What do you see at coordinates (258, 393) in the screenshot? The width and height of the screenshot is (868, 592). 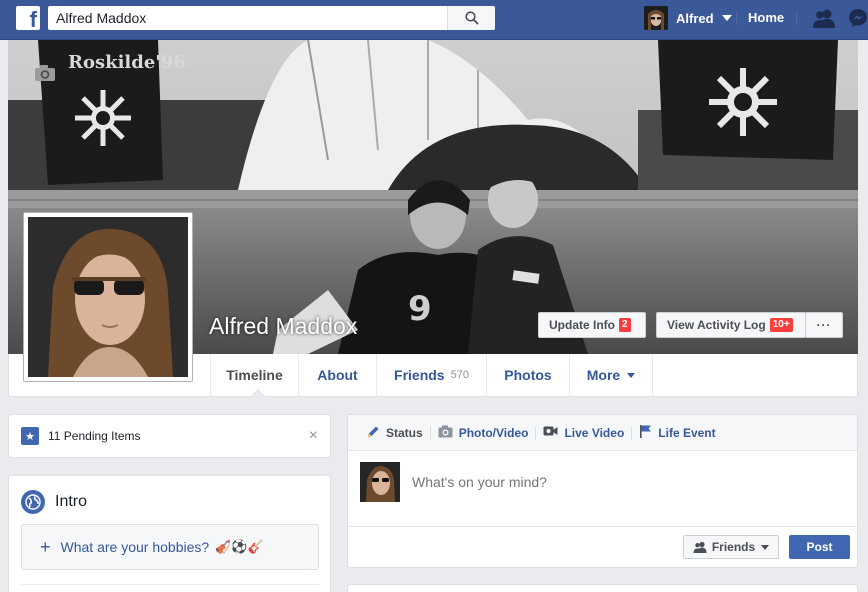 I see `active-tab-indicator` at bounding box center [258, 393].